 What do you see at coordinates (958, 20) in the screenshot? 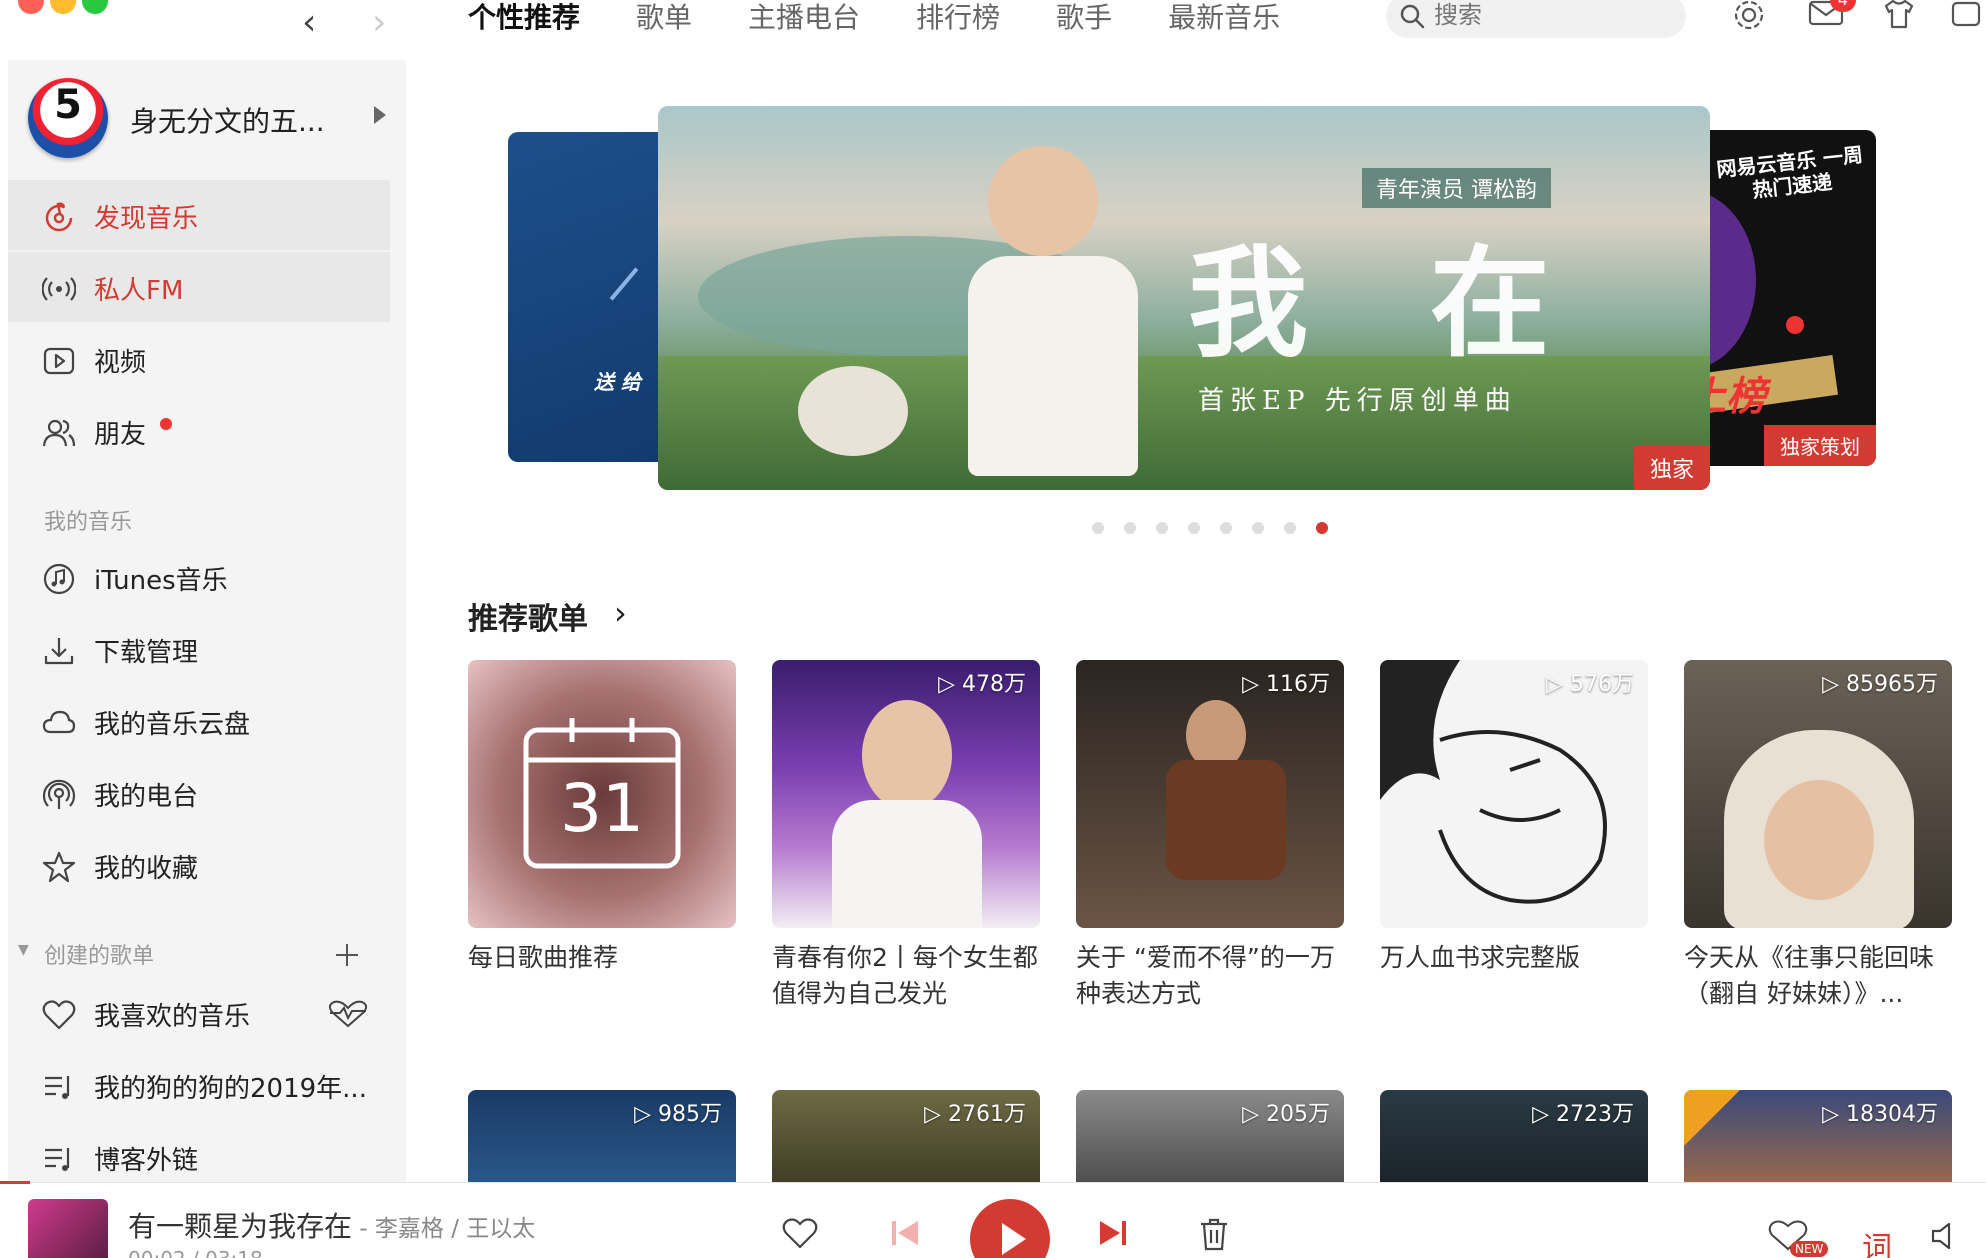
I see `tab-charts: 排行榜` at bounding box center [958, 20].